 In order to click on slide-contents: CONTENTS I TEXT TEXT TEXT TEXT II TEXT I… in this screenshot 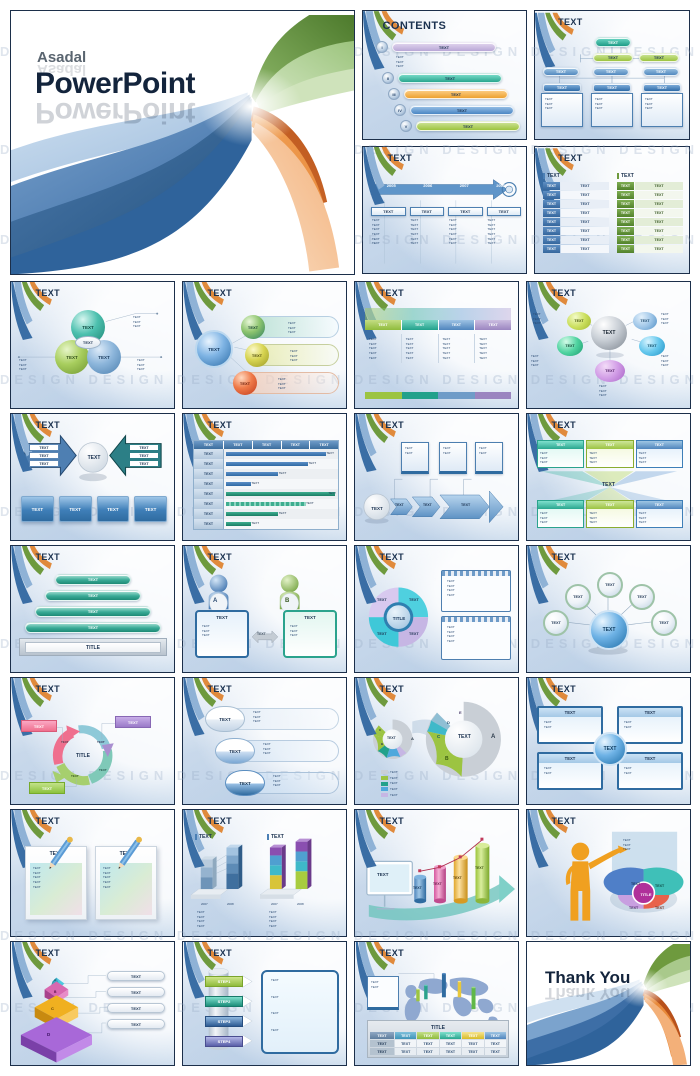, I will do `click(444, 75)`.